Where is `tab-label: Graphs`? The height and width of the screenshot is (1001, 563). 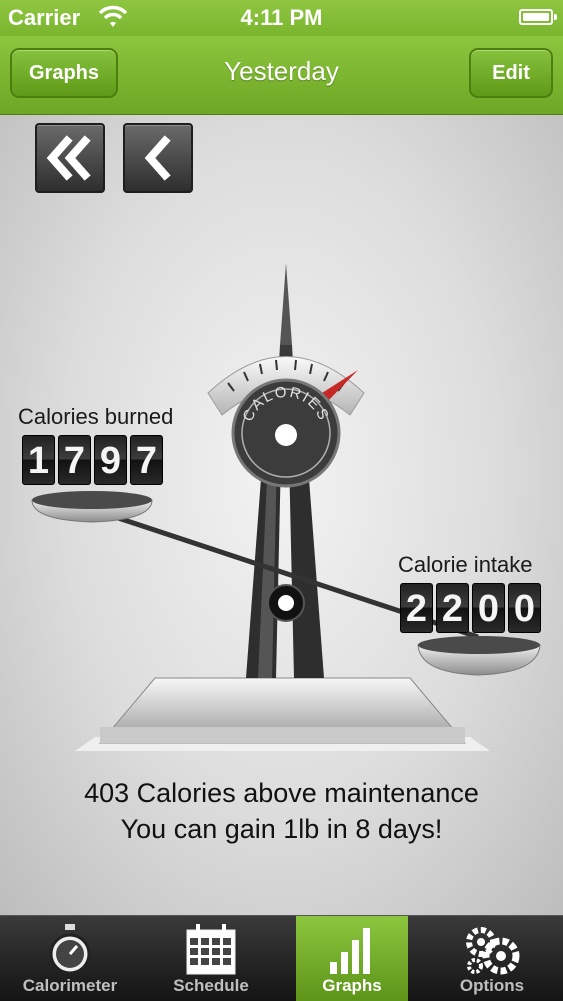 tab-label: Graphs is located at coordinates (352, 985).